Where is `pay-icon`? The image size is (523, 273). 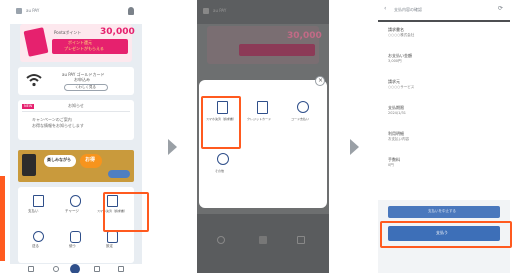
pay-icon is located at coordinates (75, 268).